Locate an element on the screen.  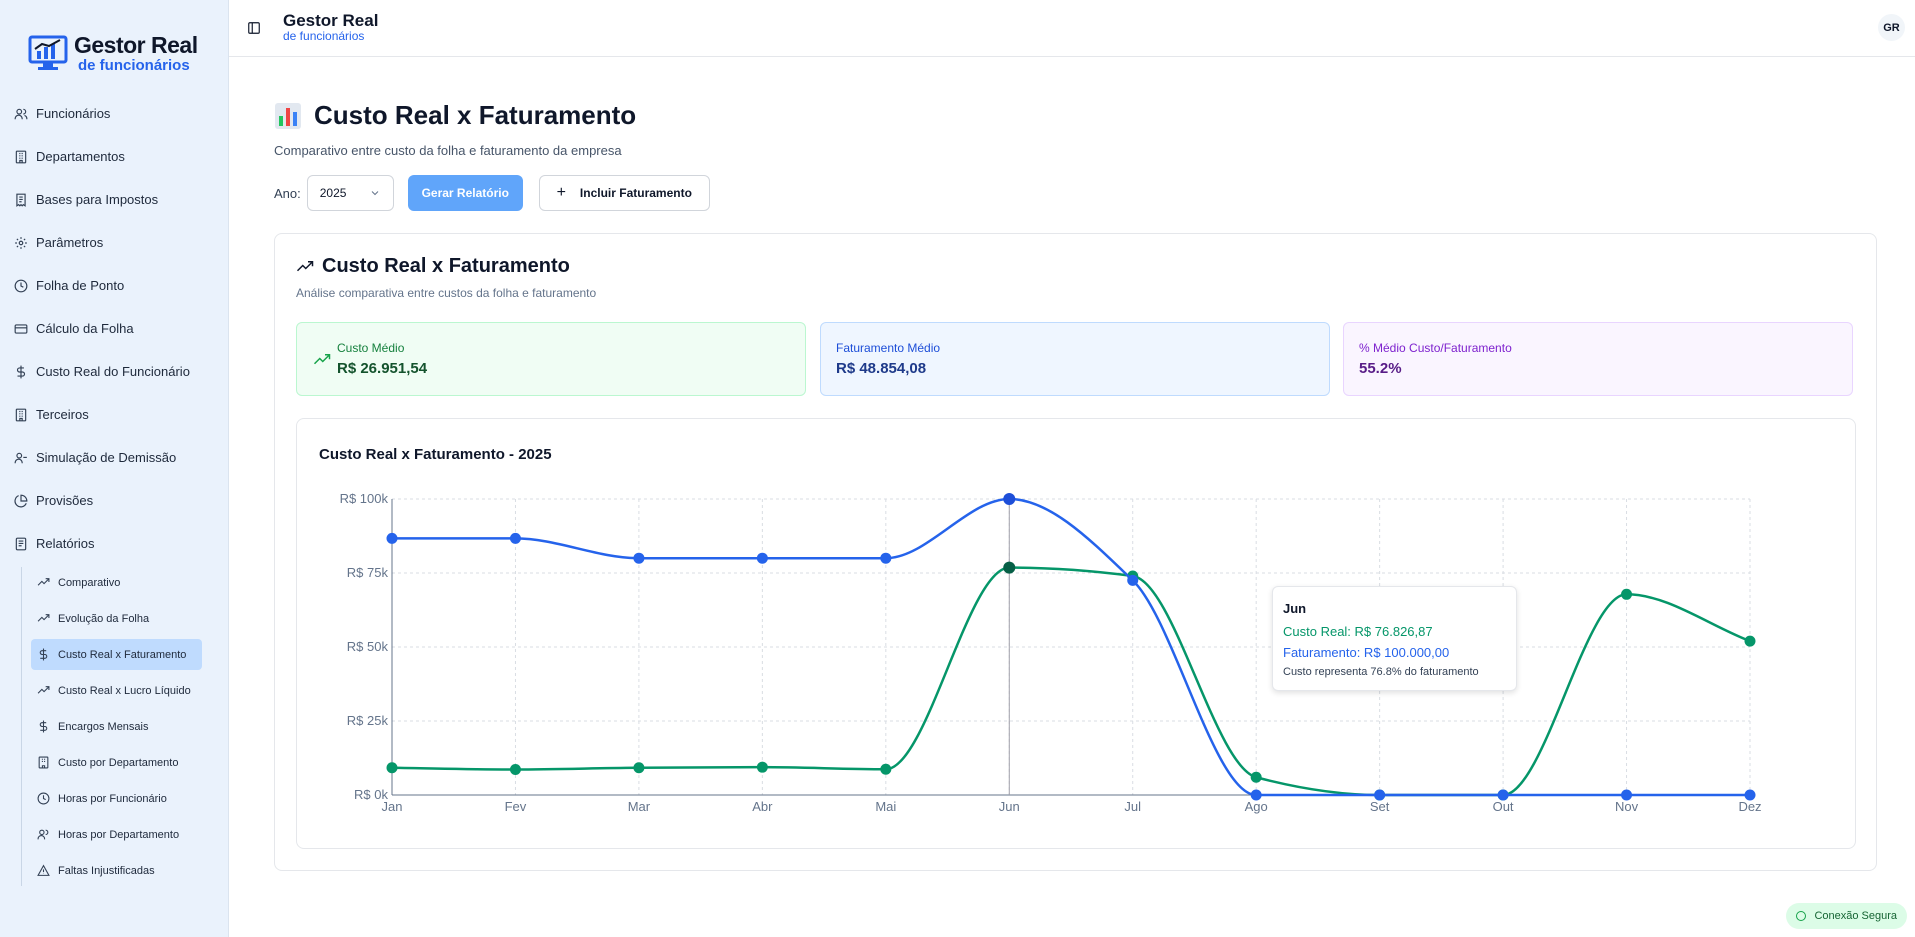
sidebar-item-bases-impostos: Bases para Impostos is located at coordinates (114, 199).